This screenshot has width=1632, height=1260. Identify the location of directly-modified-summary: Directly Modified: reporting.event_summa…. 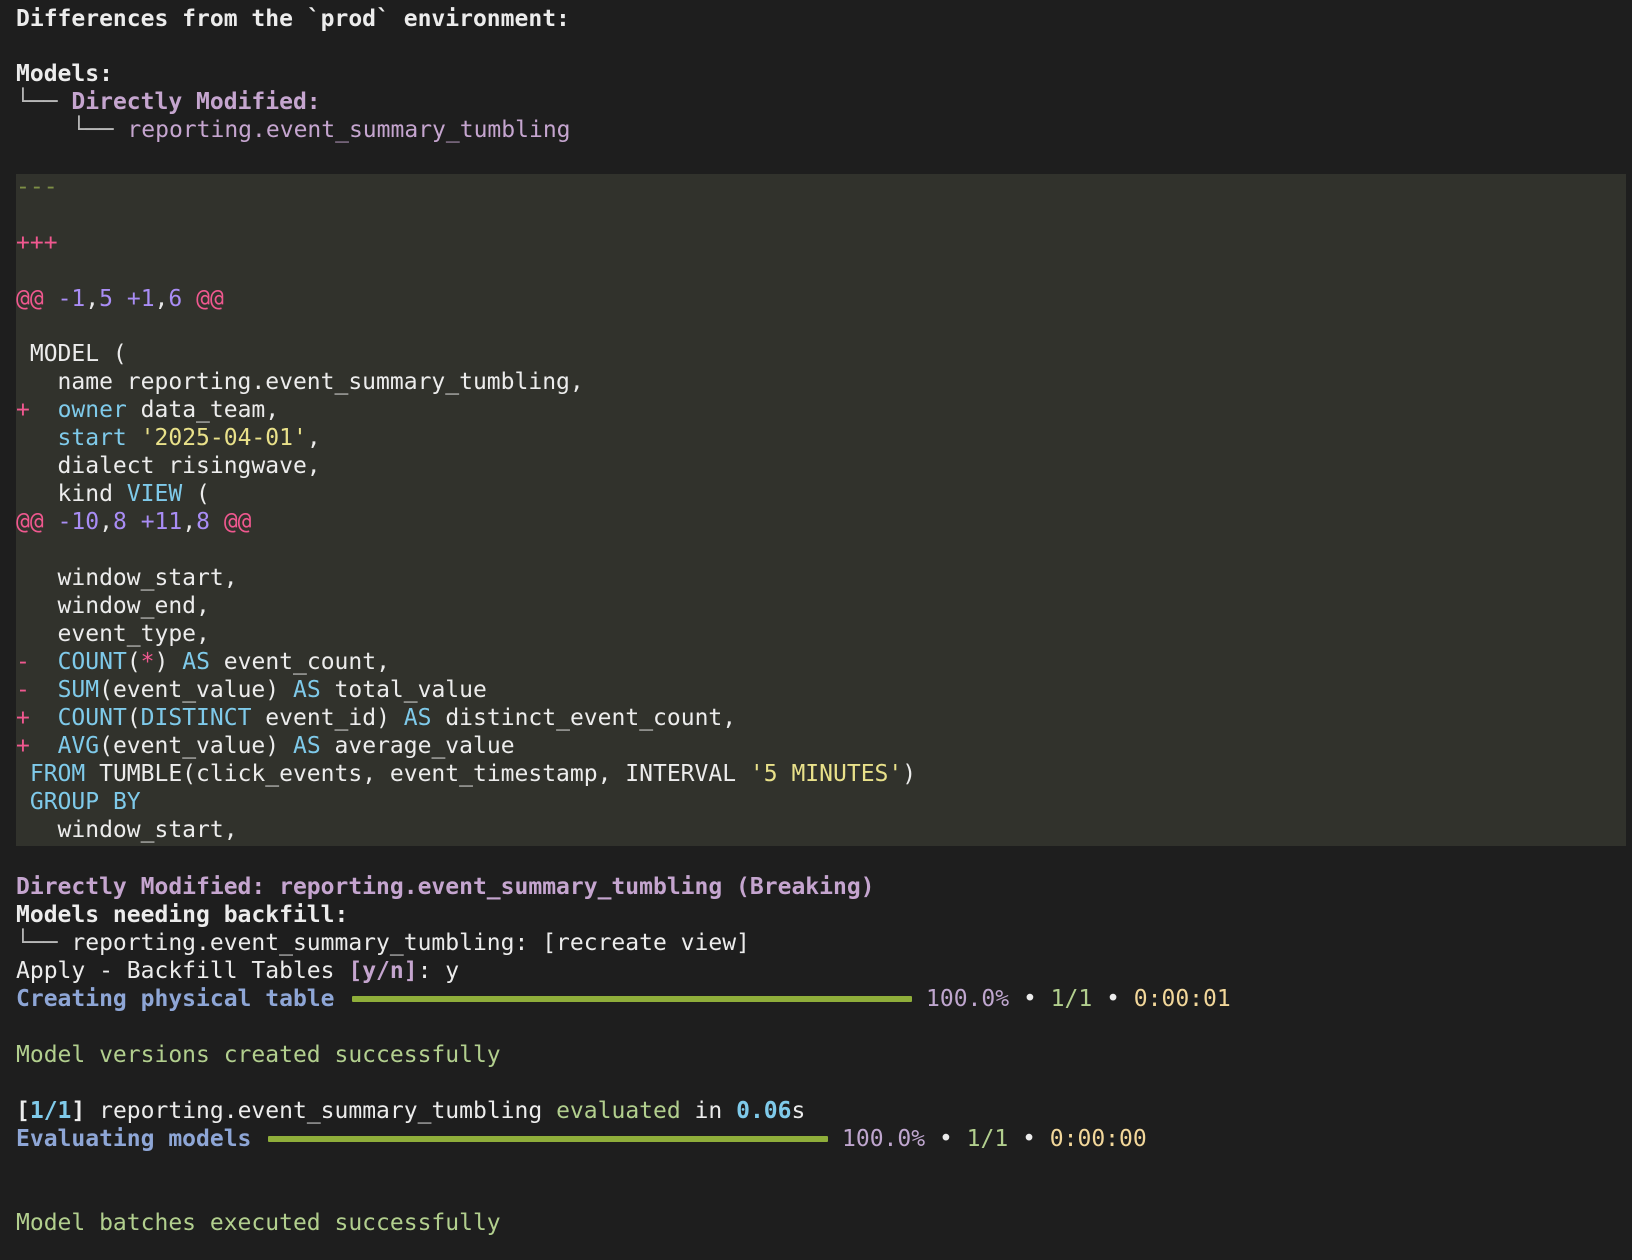
(445, 887).